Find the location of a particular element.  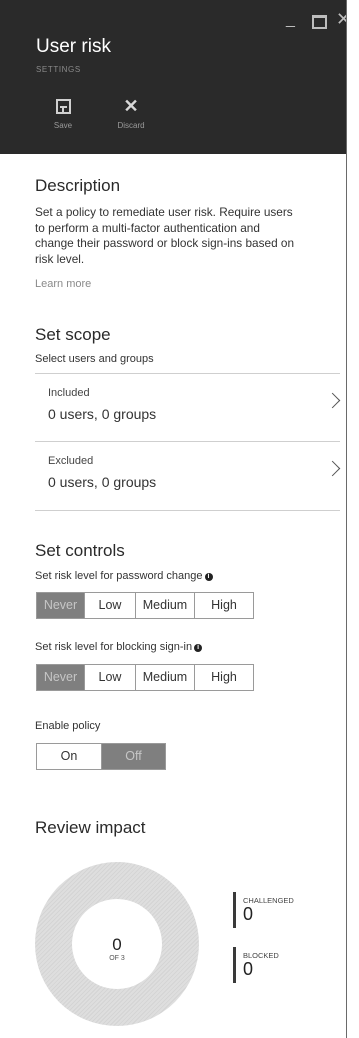

impact-donut-chart: 0 OF 3 is located at coordinates (117, 944).